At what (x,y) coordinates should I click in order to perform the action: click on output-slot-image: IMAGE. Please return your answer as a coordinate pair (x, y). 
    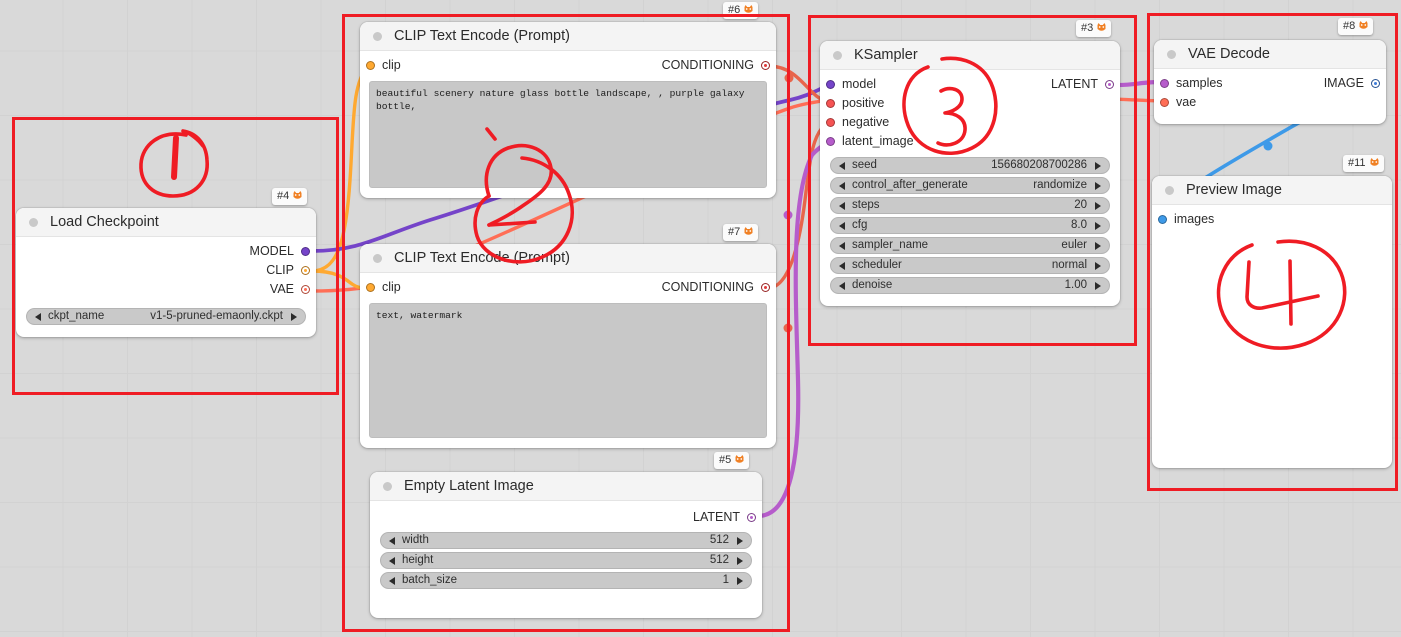
    Looking at the image, I should click on (1355, 83).